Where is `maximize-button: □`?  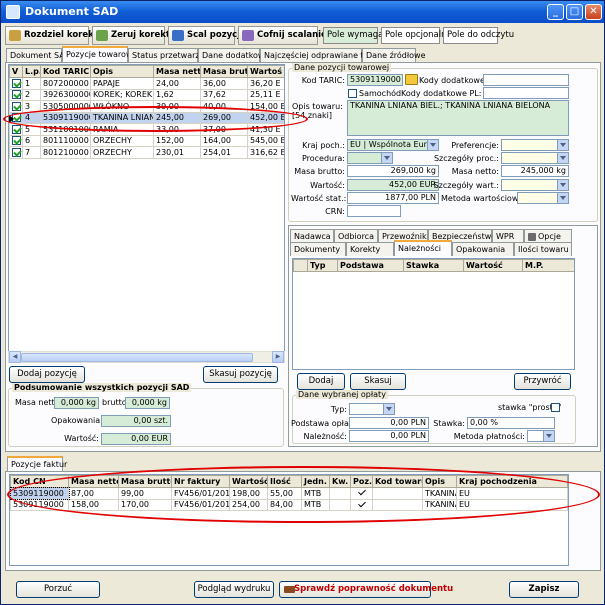 maximize-button: □ is located at coordinates (574, 12).